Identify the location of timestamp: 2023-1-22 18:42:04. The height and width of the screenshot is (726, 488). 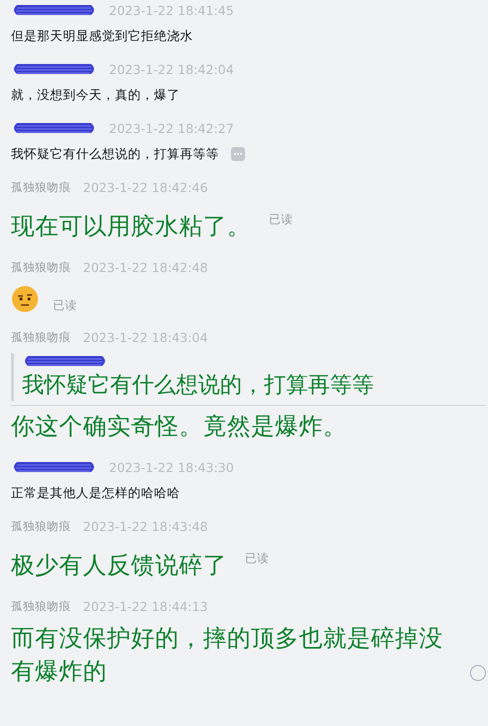
(171, 69).